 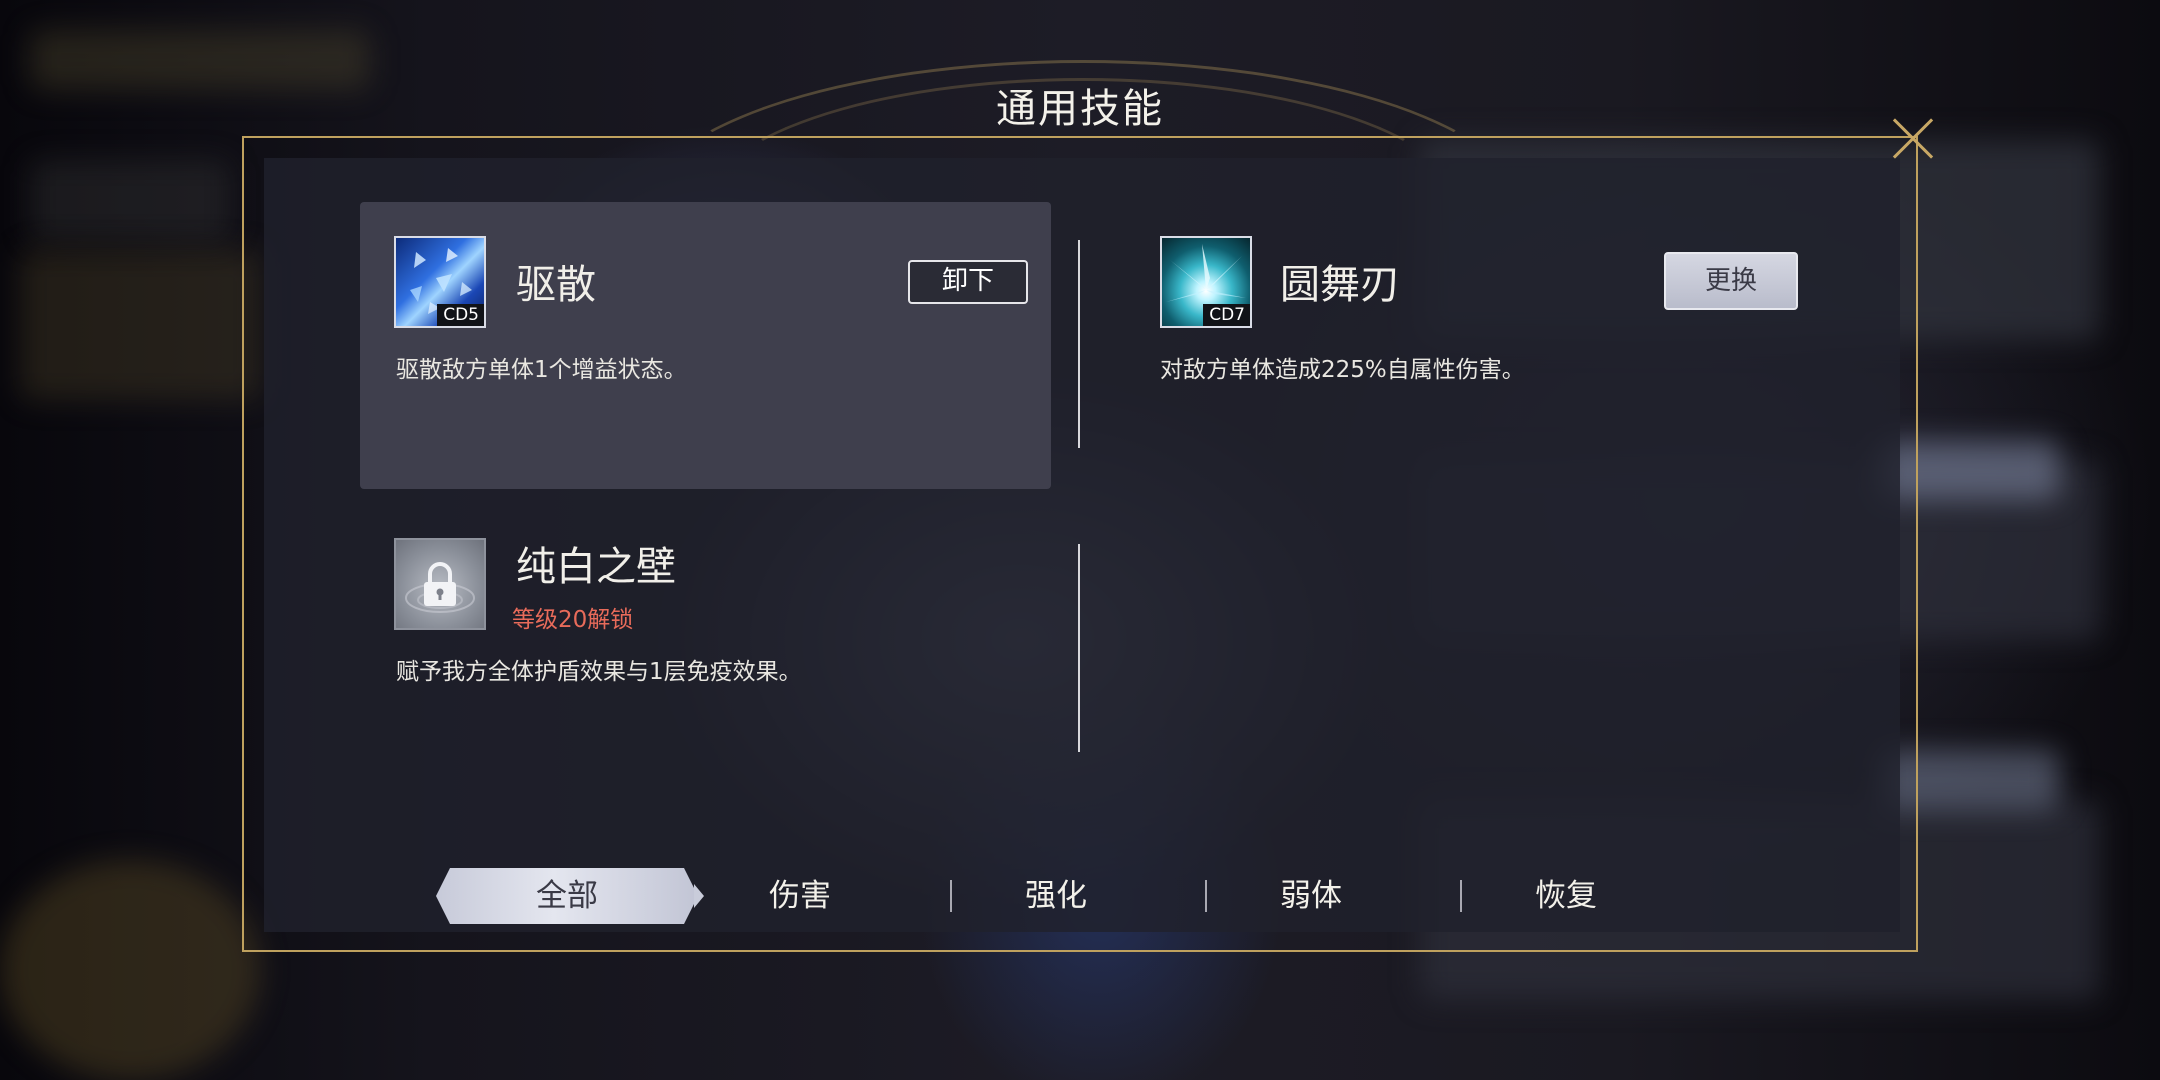 I want to click on tab-damage: 伤害, so click(x=800, y=896).